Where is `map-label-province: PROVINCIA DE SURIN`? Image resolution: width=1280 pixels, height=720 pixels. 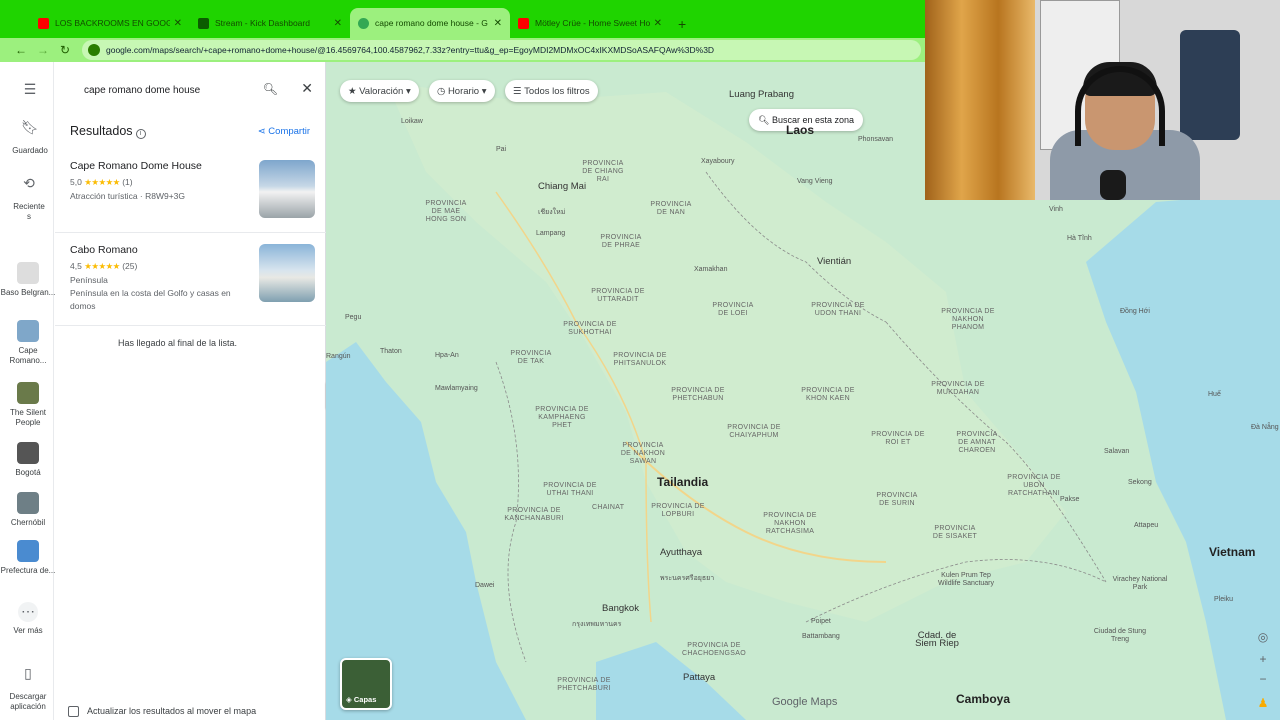 map-label-province: PROVINCIA DE SURIN is located at coordinates (897, 499).